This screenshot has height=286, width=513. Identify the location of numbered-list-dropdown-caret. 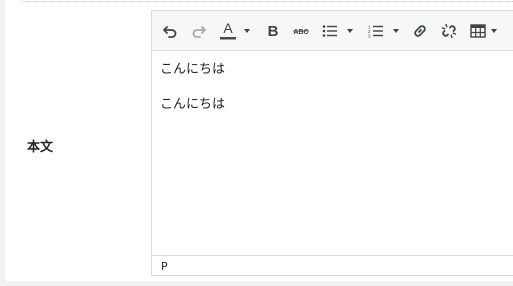
(396, 31).